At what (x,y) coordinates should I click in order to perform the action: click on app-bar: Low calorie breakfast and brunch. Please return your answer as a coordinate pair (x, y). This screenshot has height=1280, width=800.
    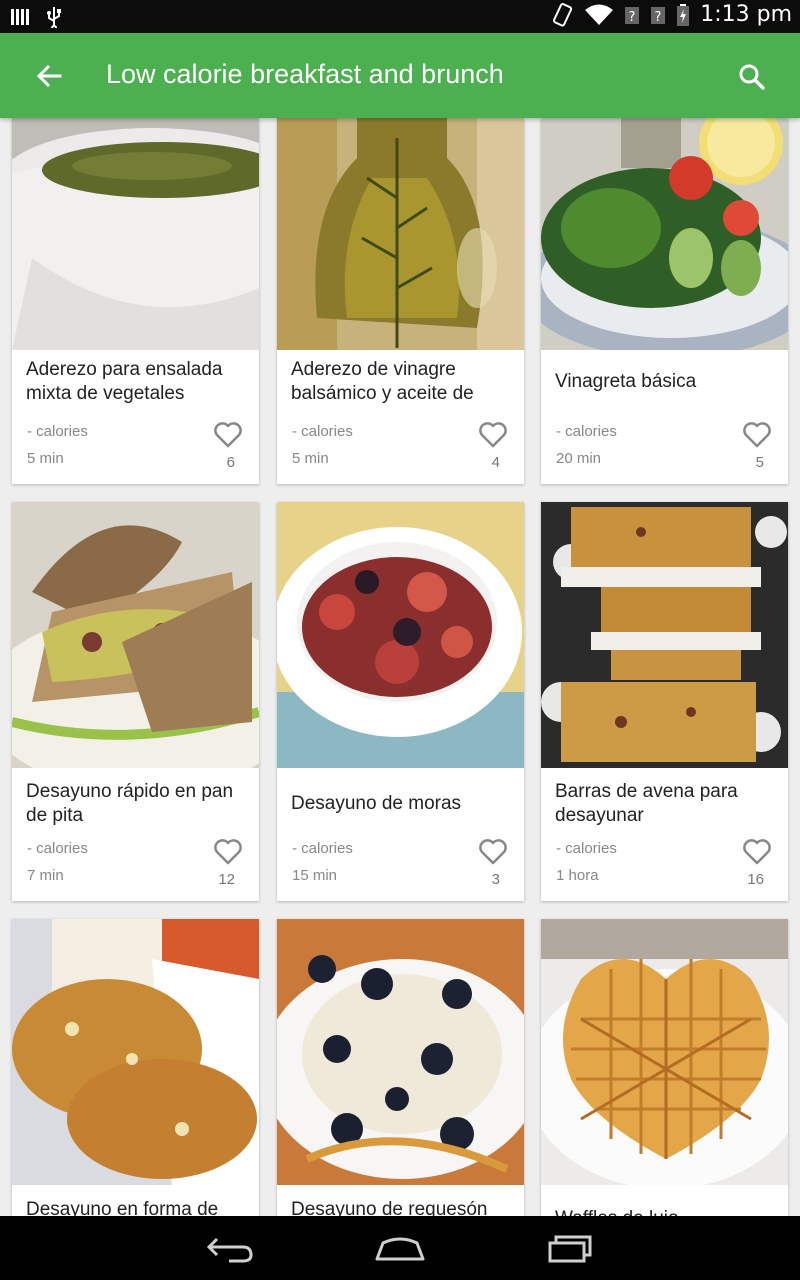
    Looking at the image, I should click on (400, 75).